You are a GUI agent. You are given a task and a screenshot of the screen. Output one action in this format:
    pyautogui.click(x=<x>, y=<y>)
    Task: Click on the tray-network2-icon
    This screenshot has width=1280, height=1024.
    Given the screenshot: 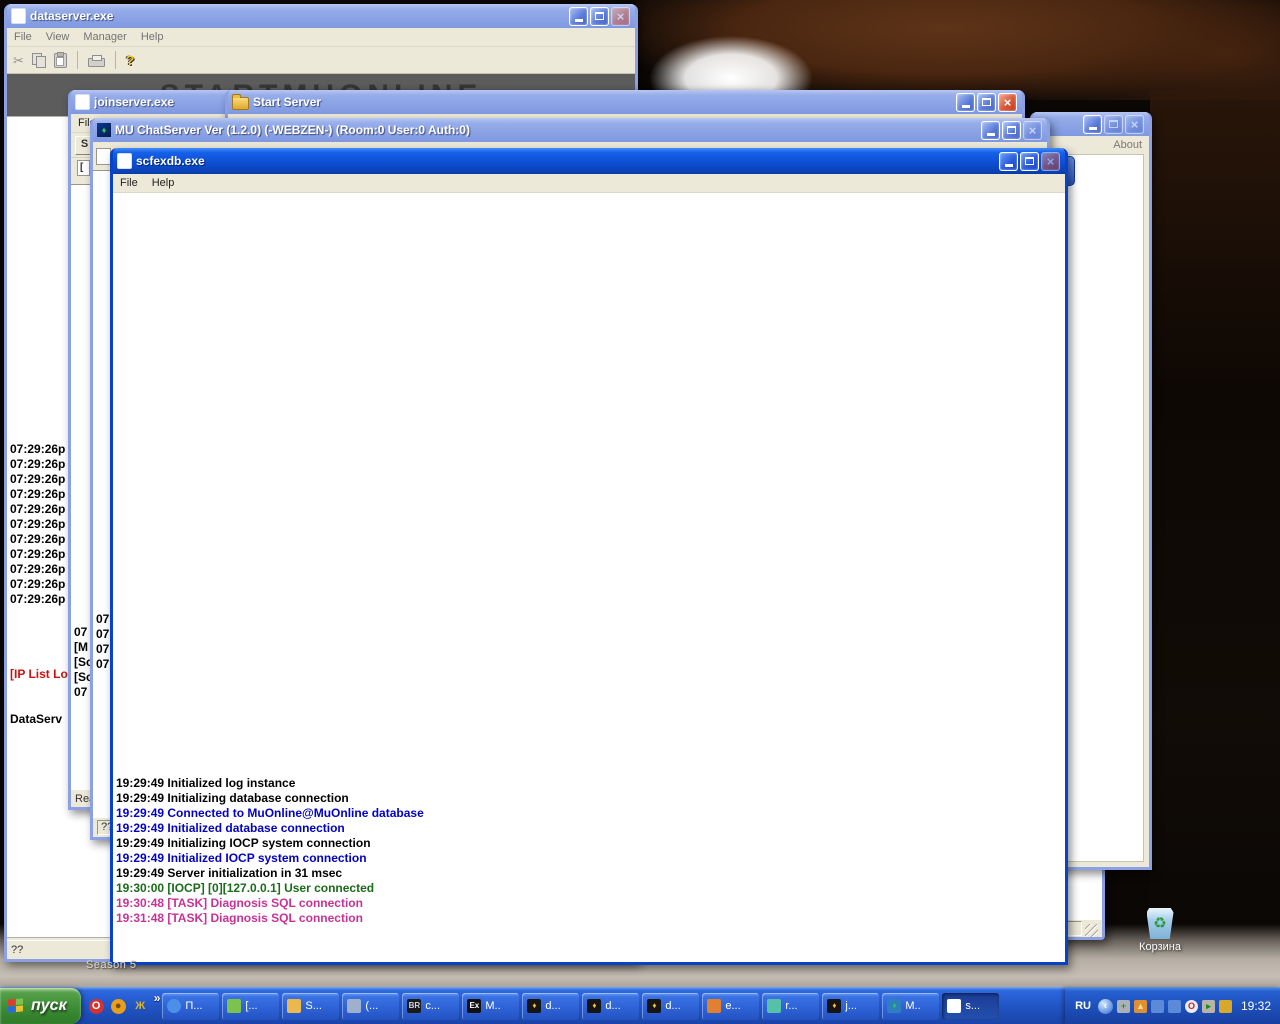 What is the action you would take?
    pyautogui.click(x=1174, y=1006)
    